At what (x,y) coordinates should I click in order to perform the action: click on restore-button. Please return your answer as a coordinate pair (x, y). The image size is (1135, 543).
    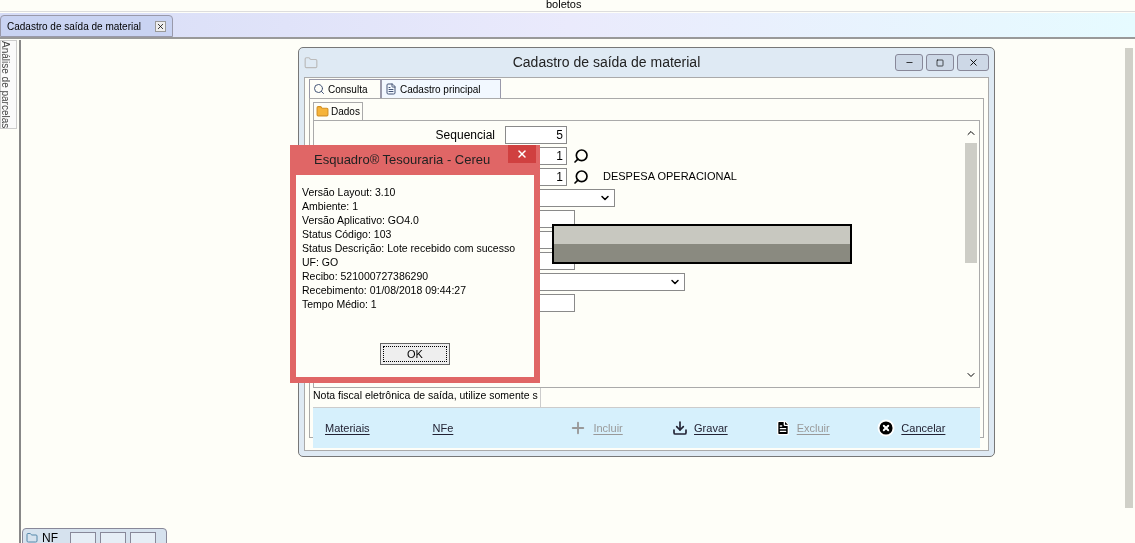
    Looking at the image, I should click on (83, 537).